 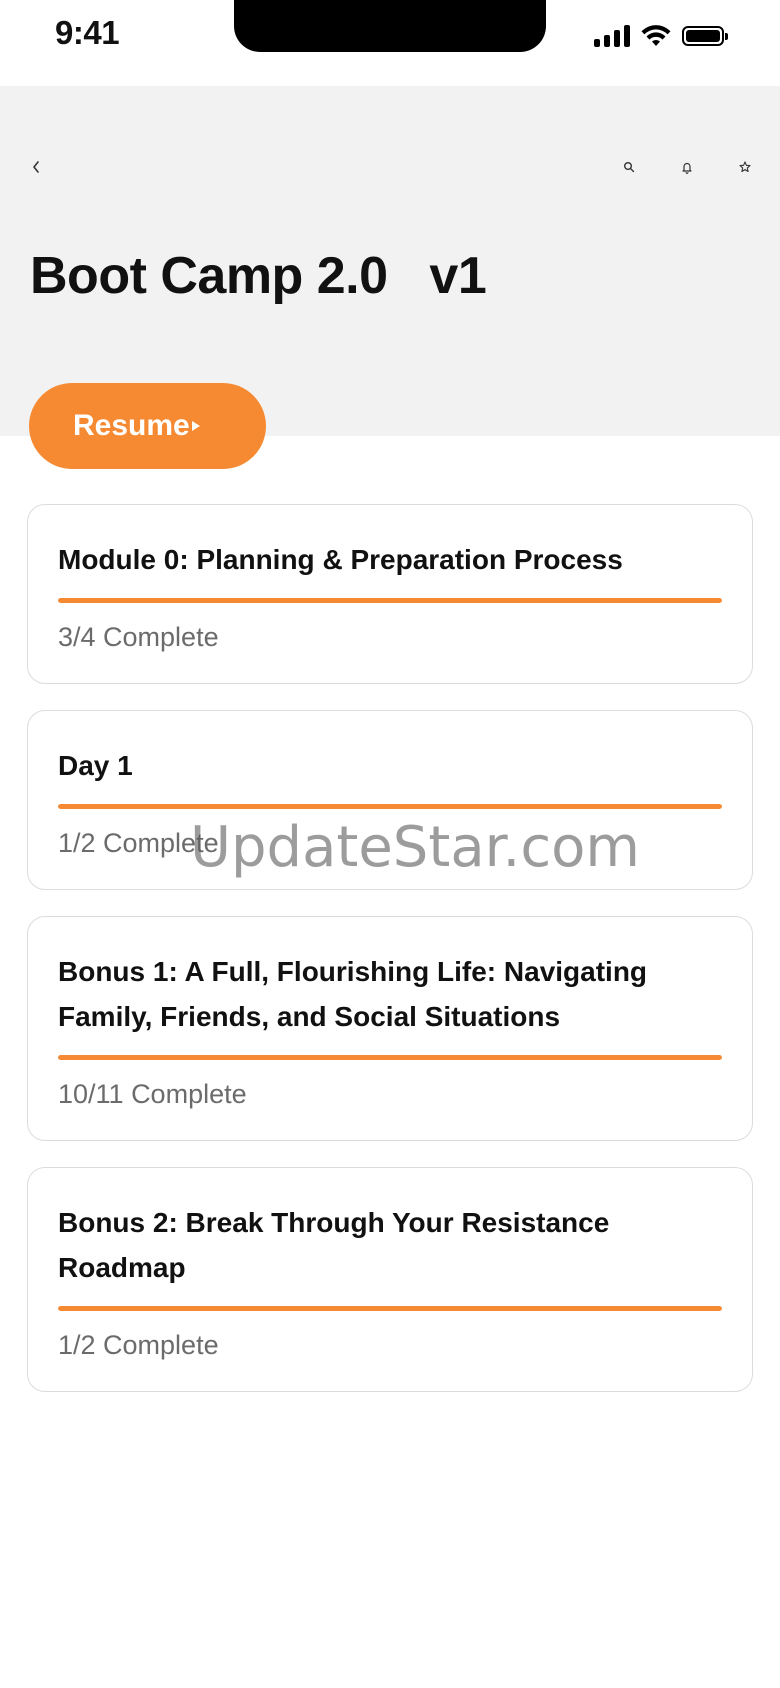 I want to click on chevron-left-icon, so click(x=36, y=167).